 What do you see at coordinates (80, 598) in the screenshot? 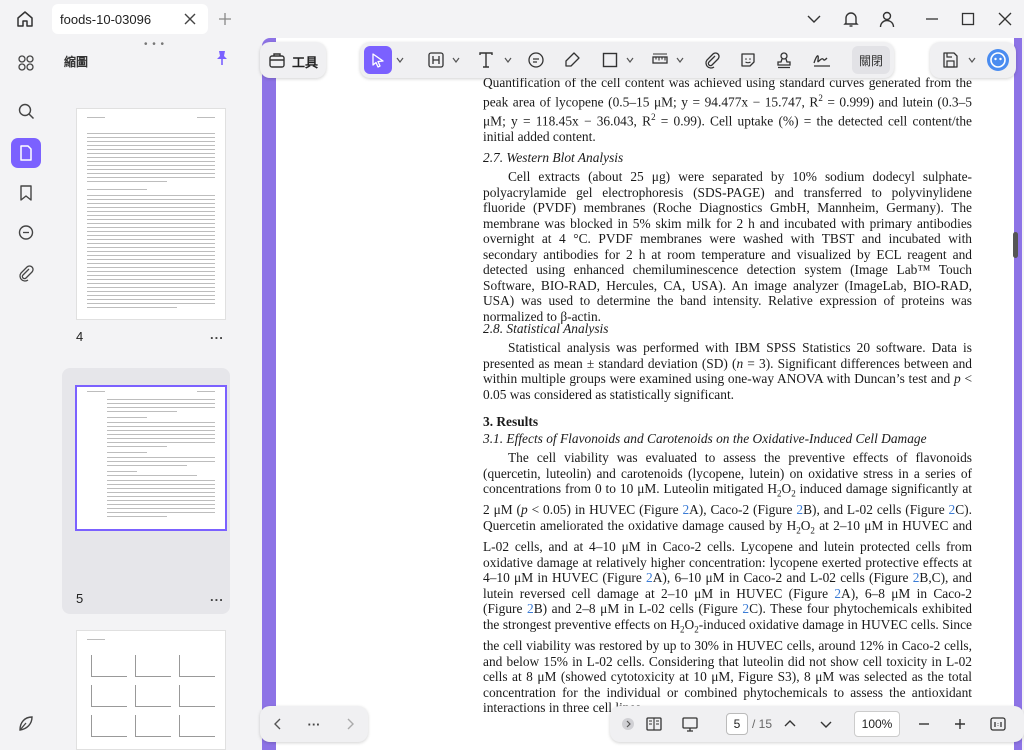
I see `thumbnail-page-number: 5` at bounding box center [80, 598].